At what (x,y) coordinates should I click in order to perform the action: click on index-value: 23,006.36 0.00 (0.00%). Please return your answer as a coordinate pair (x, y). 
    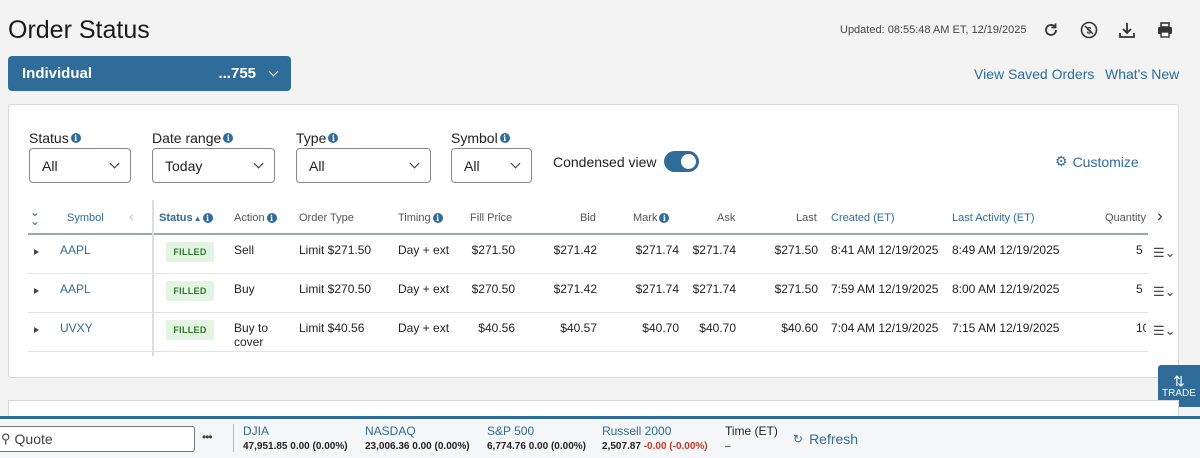
    Looking at the image, I should click on (417, 446).